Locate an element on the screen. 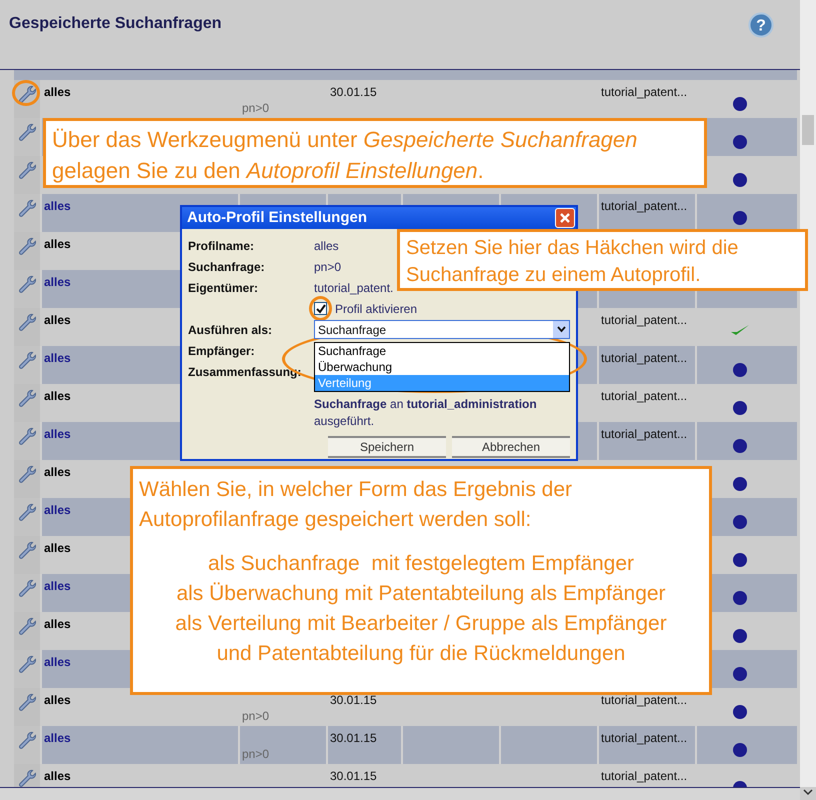  summary-text: Suchanfrage an tutorial_administration ausgeführt. is located at coordinates (426, 413).